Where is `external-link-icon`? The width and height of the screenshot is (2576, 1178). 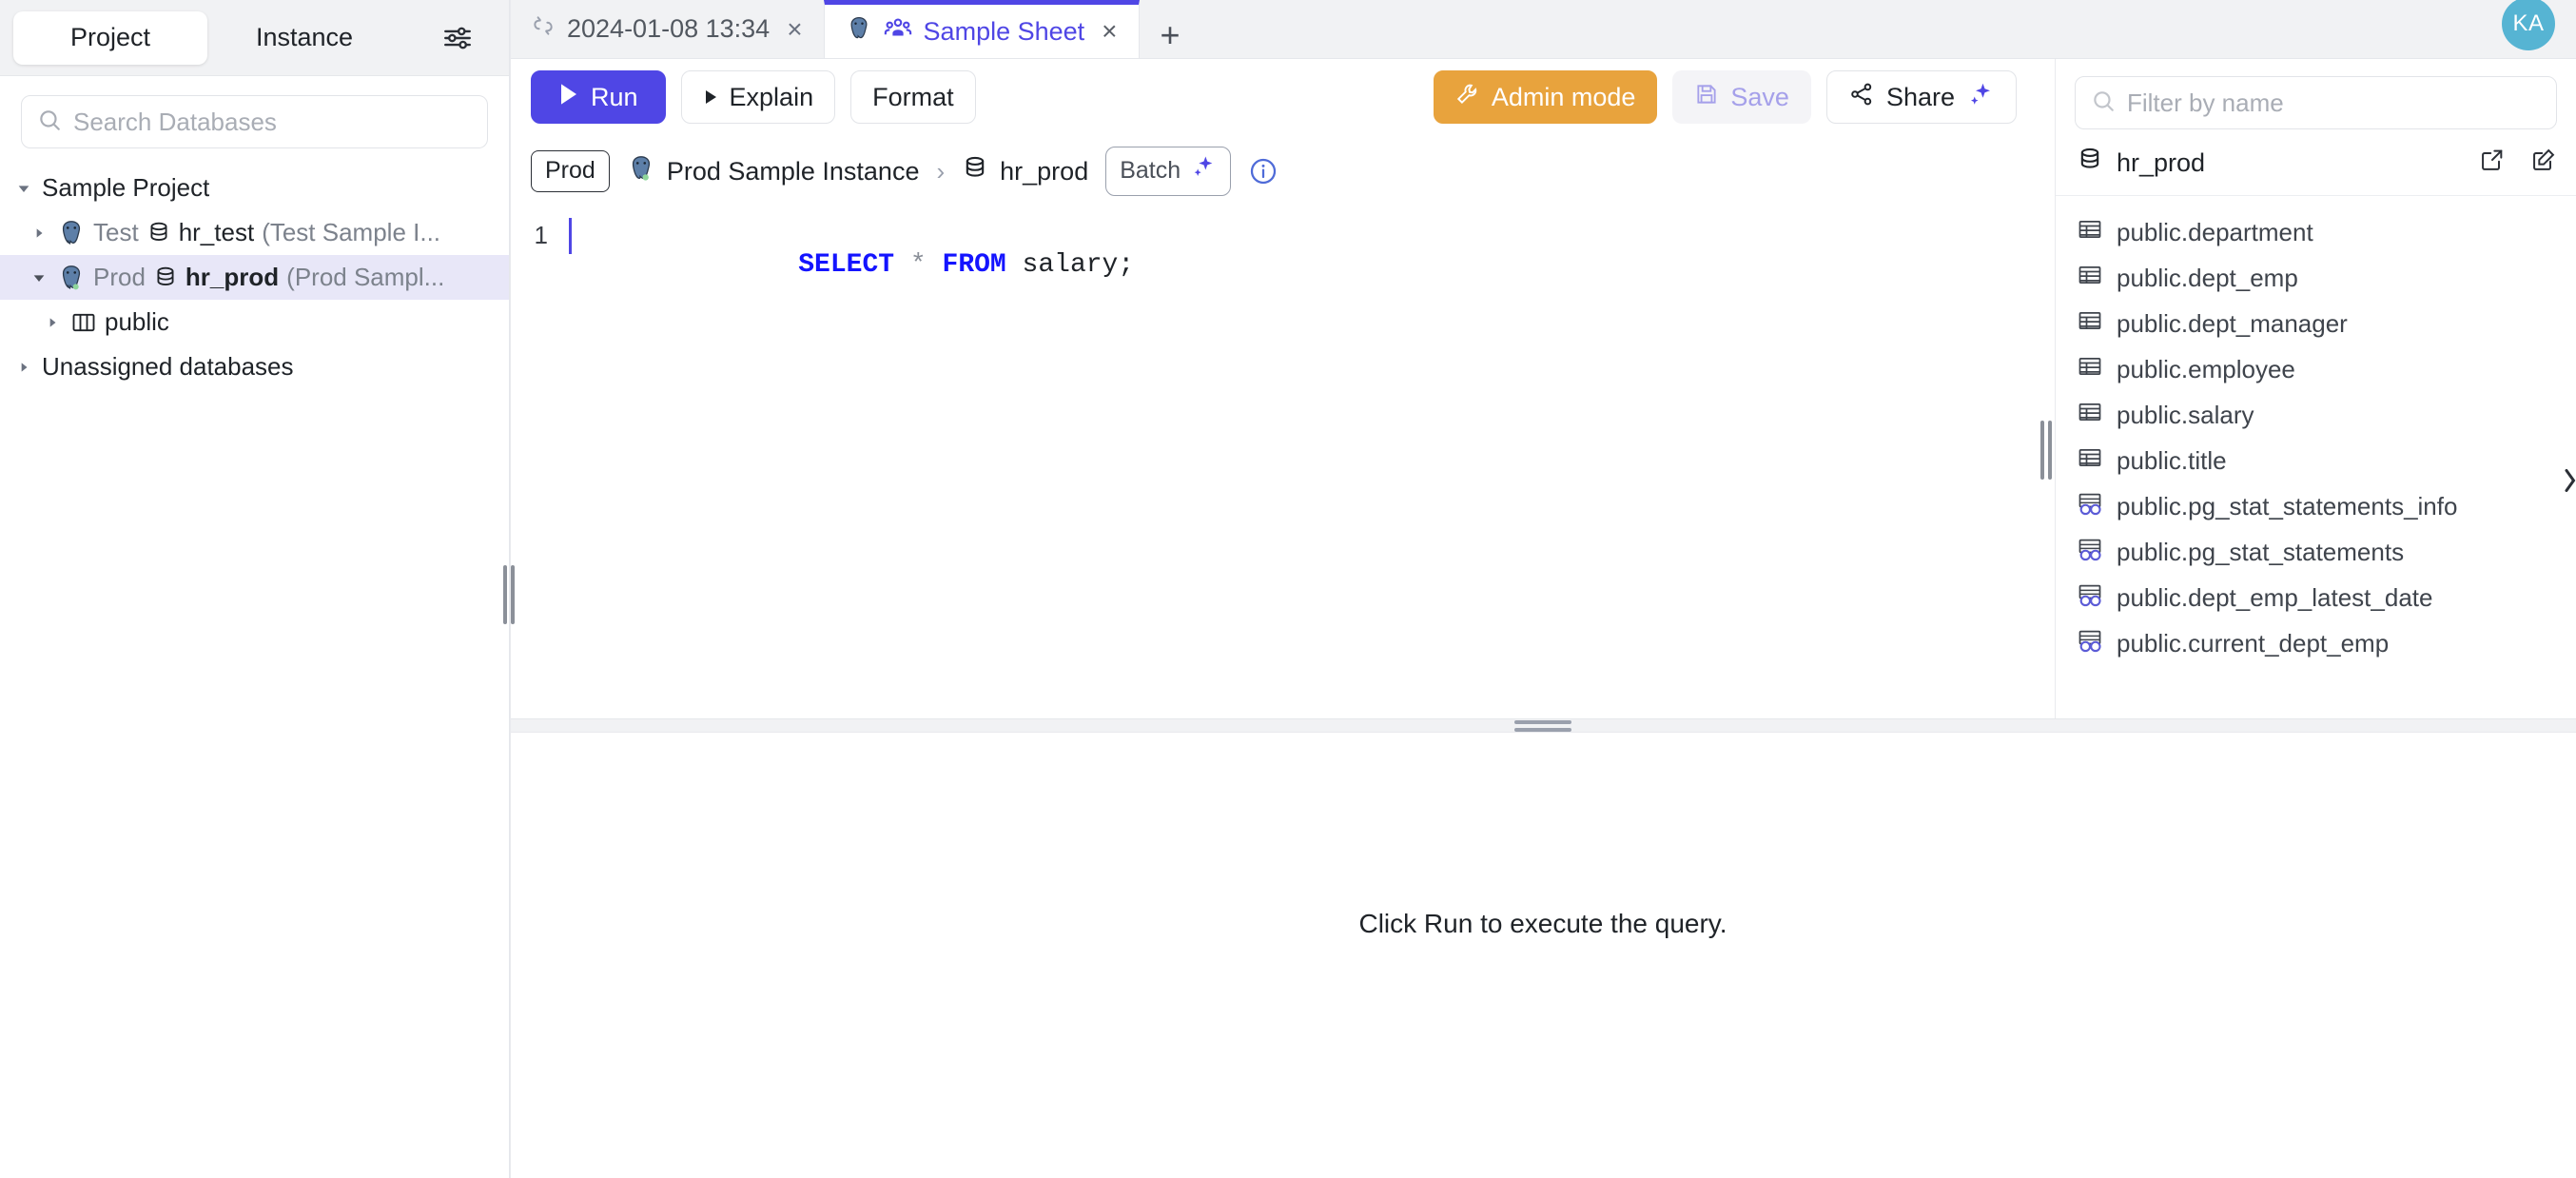
external-link-icon is located at coordinates (2493, 163).